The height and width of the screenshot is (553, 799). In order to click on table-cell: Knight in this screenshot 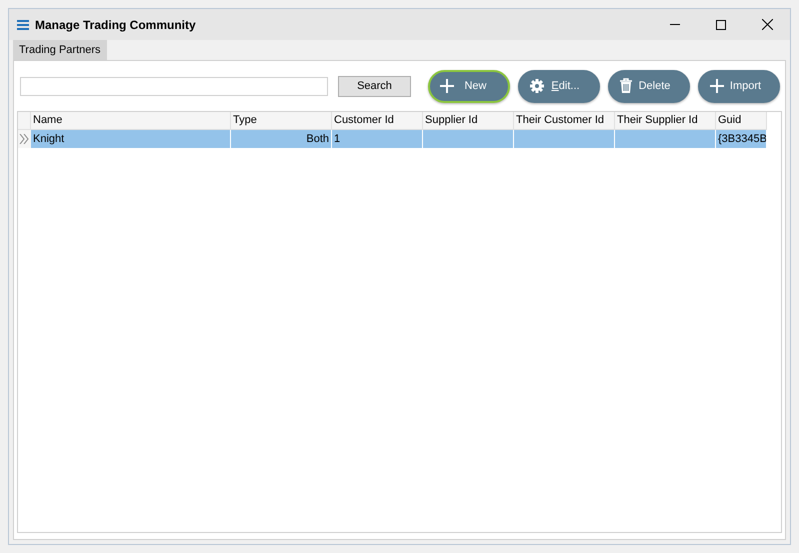, I will do `click(131, 139)`.